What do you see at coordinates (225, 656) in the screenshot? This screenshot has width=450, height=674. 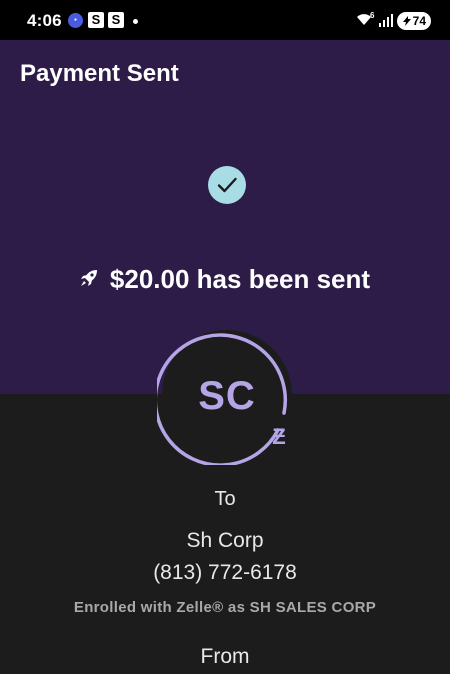 I see `from-label: From` at bounding box center [225, 656].